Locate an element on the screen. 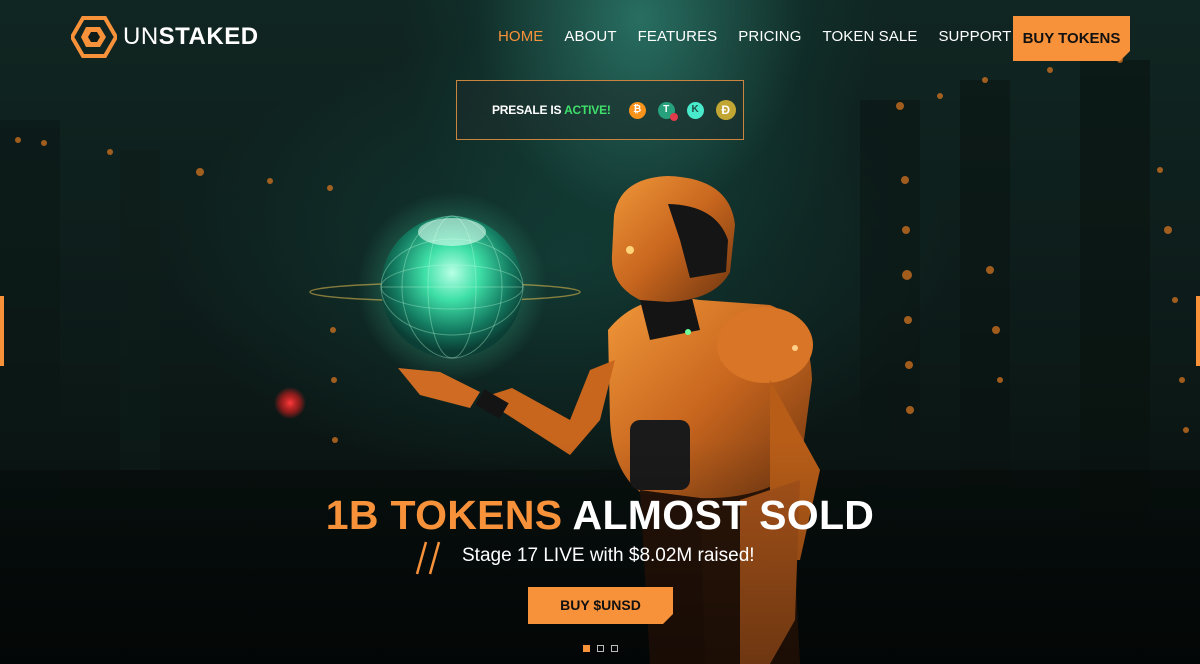  buy-unsd-button: BUY $UNSD is located at coordinates (600, 605).